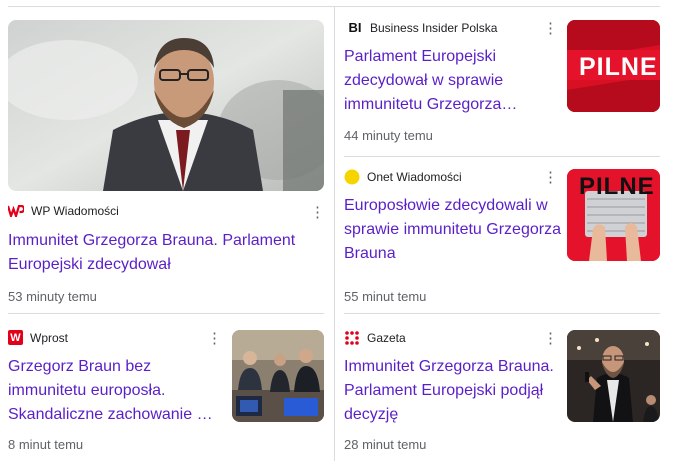  Describe the element at coordinates (386, 338) in the screenshot. I see `source-name: Gazeta` at that location.